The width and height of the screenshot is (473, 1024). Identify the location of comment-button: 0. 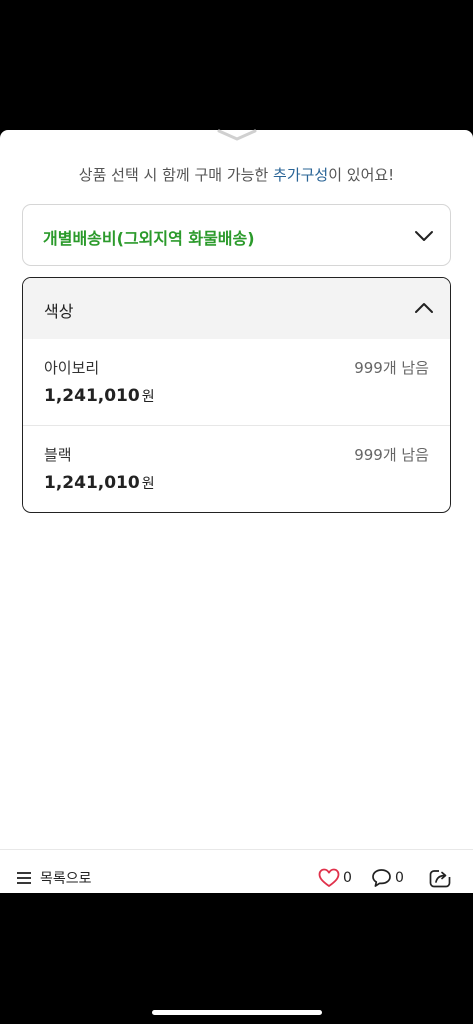
(387, 878).